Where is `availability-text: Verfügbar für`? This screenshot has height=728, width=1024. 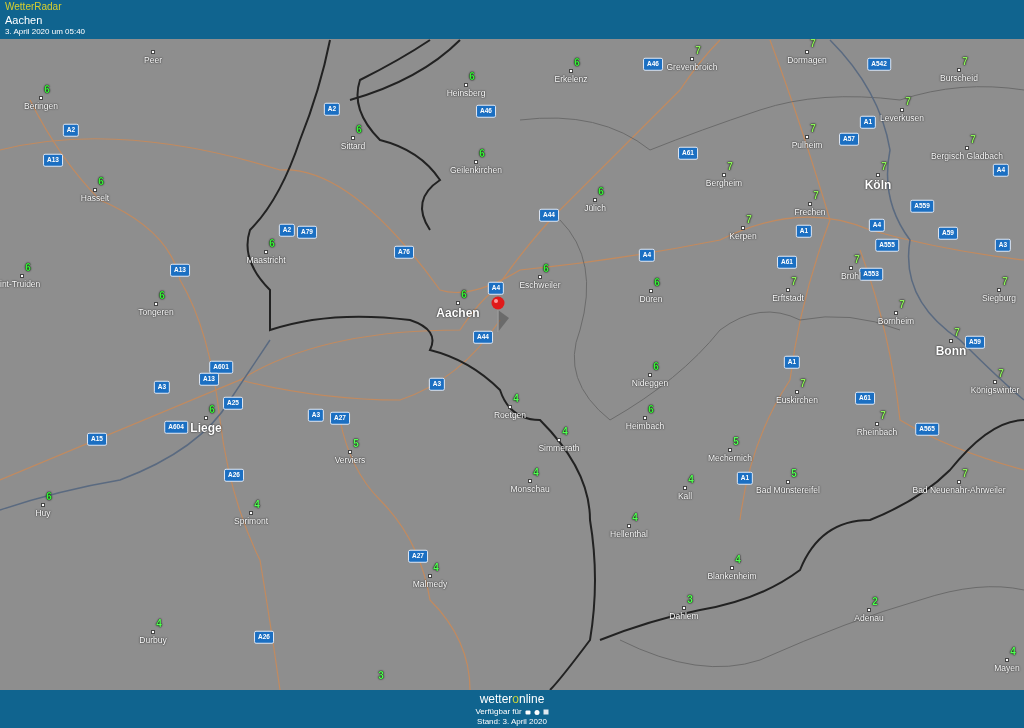 availability-text: Verfügbar für is located at coordinates (498, 711).